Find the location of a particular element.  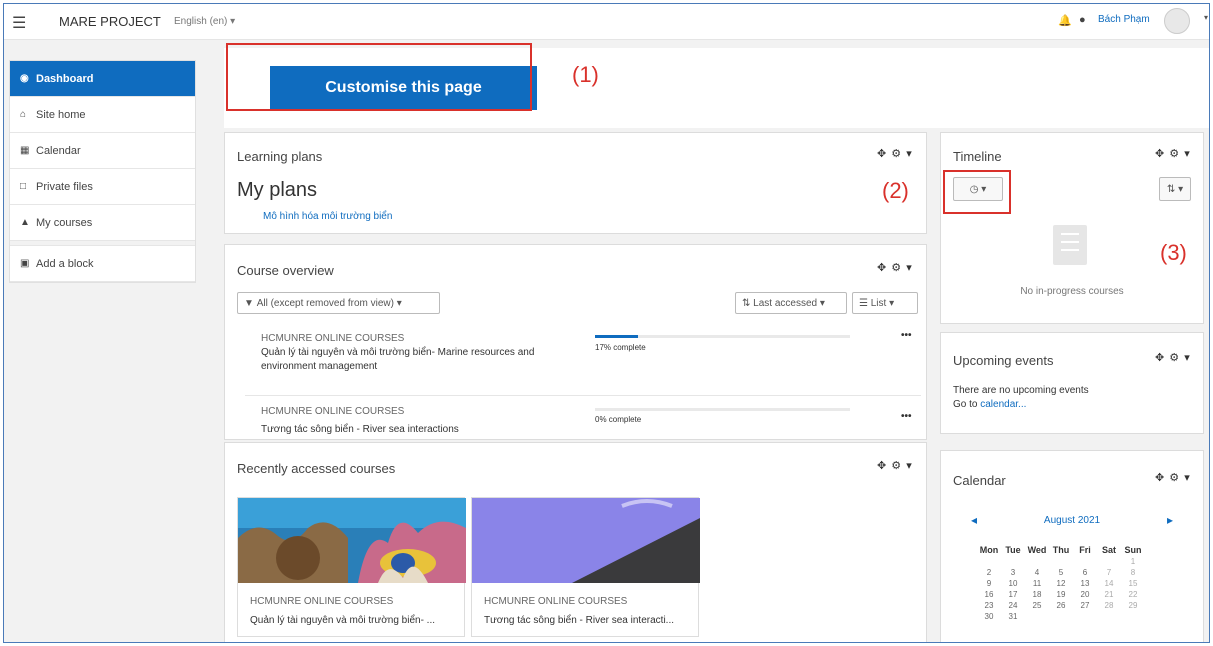

calendar-day: 27 is located at coordinates (1085, 605).